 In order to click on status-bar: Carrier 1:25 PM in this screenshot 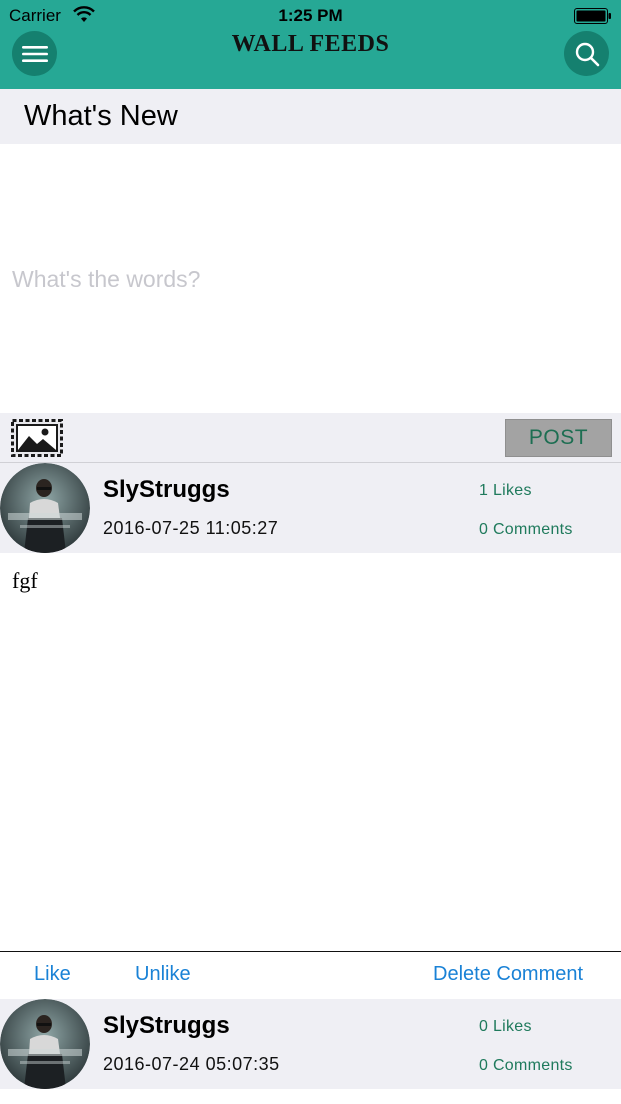, I will do `click(310, 15)`.